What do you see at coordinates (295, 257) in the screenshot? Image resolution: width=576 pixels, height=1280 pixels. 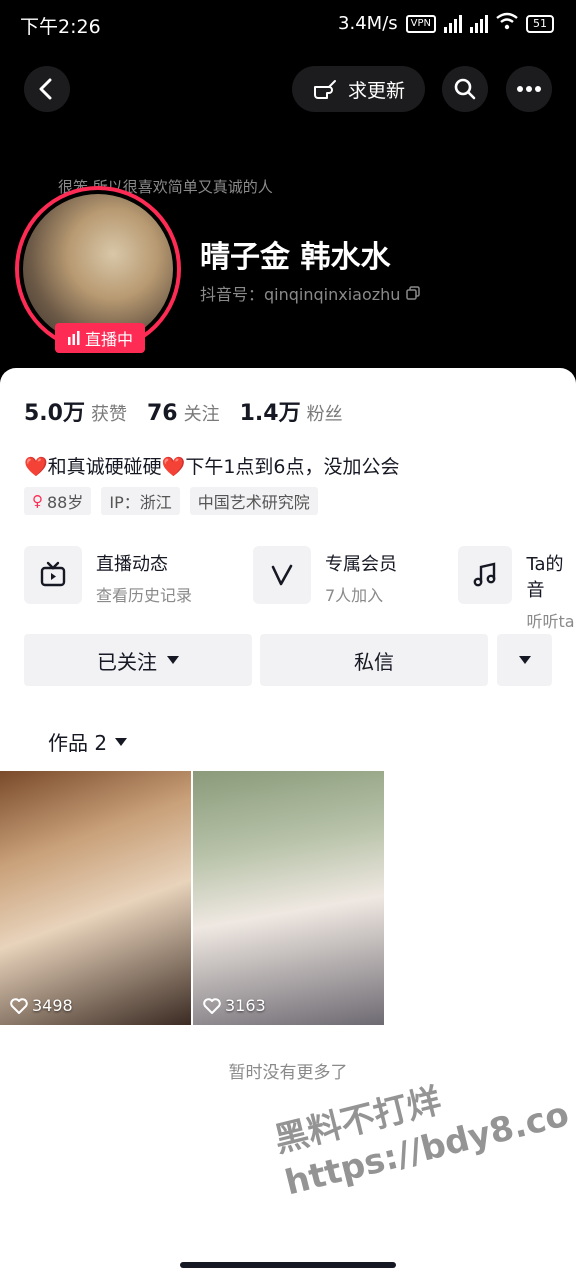 I see `profile-name: 晴子金 韩水水` at bounding box center [295, 257].